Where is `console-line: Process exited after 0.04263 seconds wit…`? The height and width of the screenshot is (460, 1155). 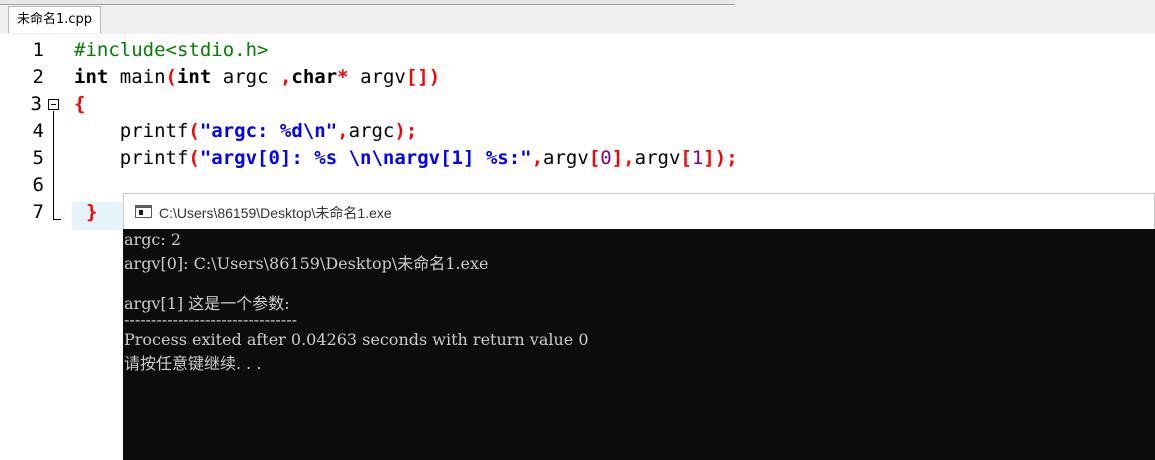
console-line: Process exited after 0.04263 seconds wit… is located at coordinates (356, 339).